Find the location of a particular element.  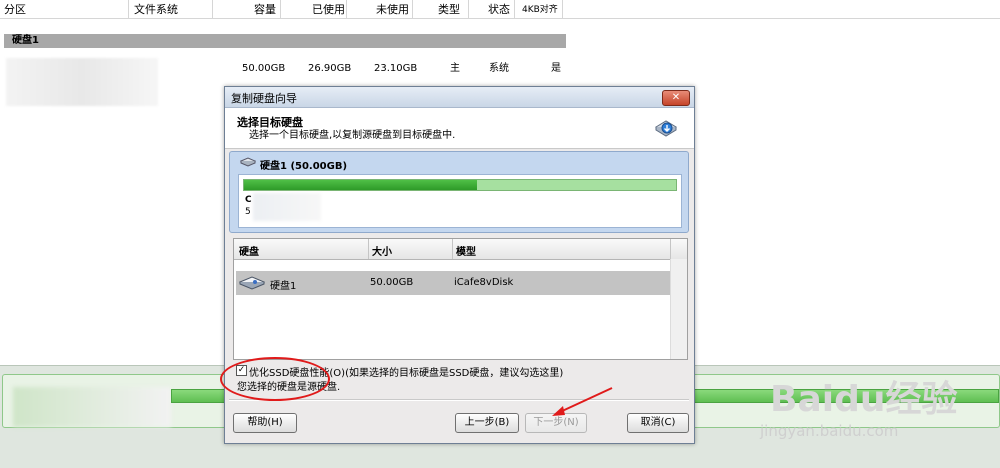

row-free: 23.10GB is located at coordinates (396, 68).